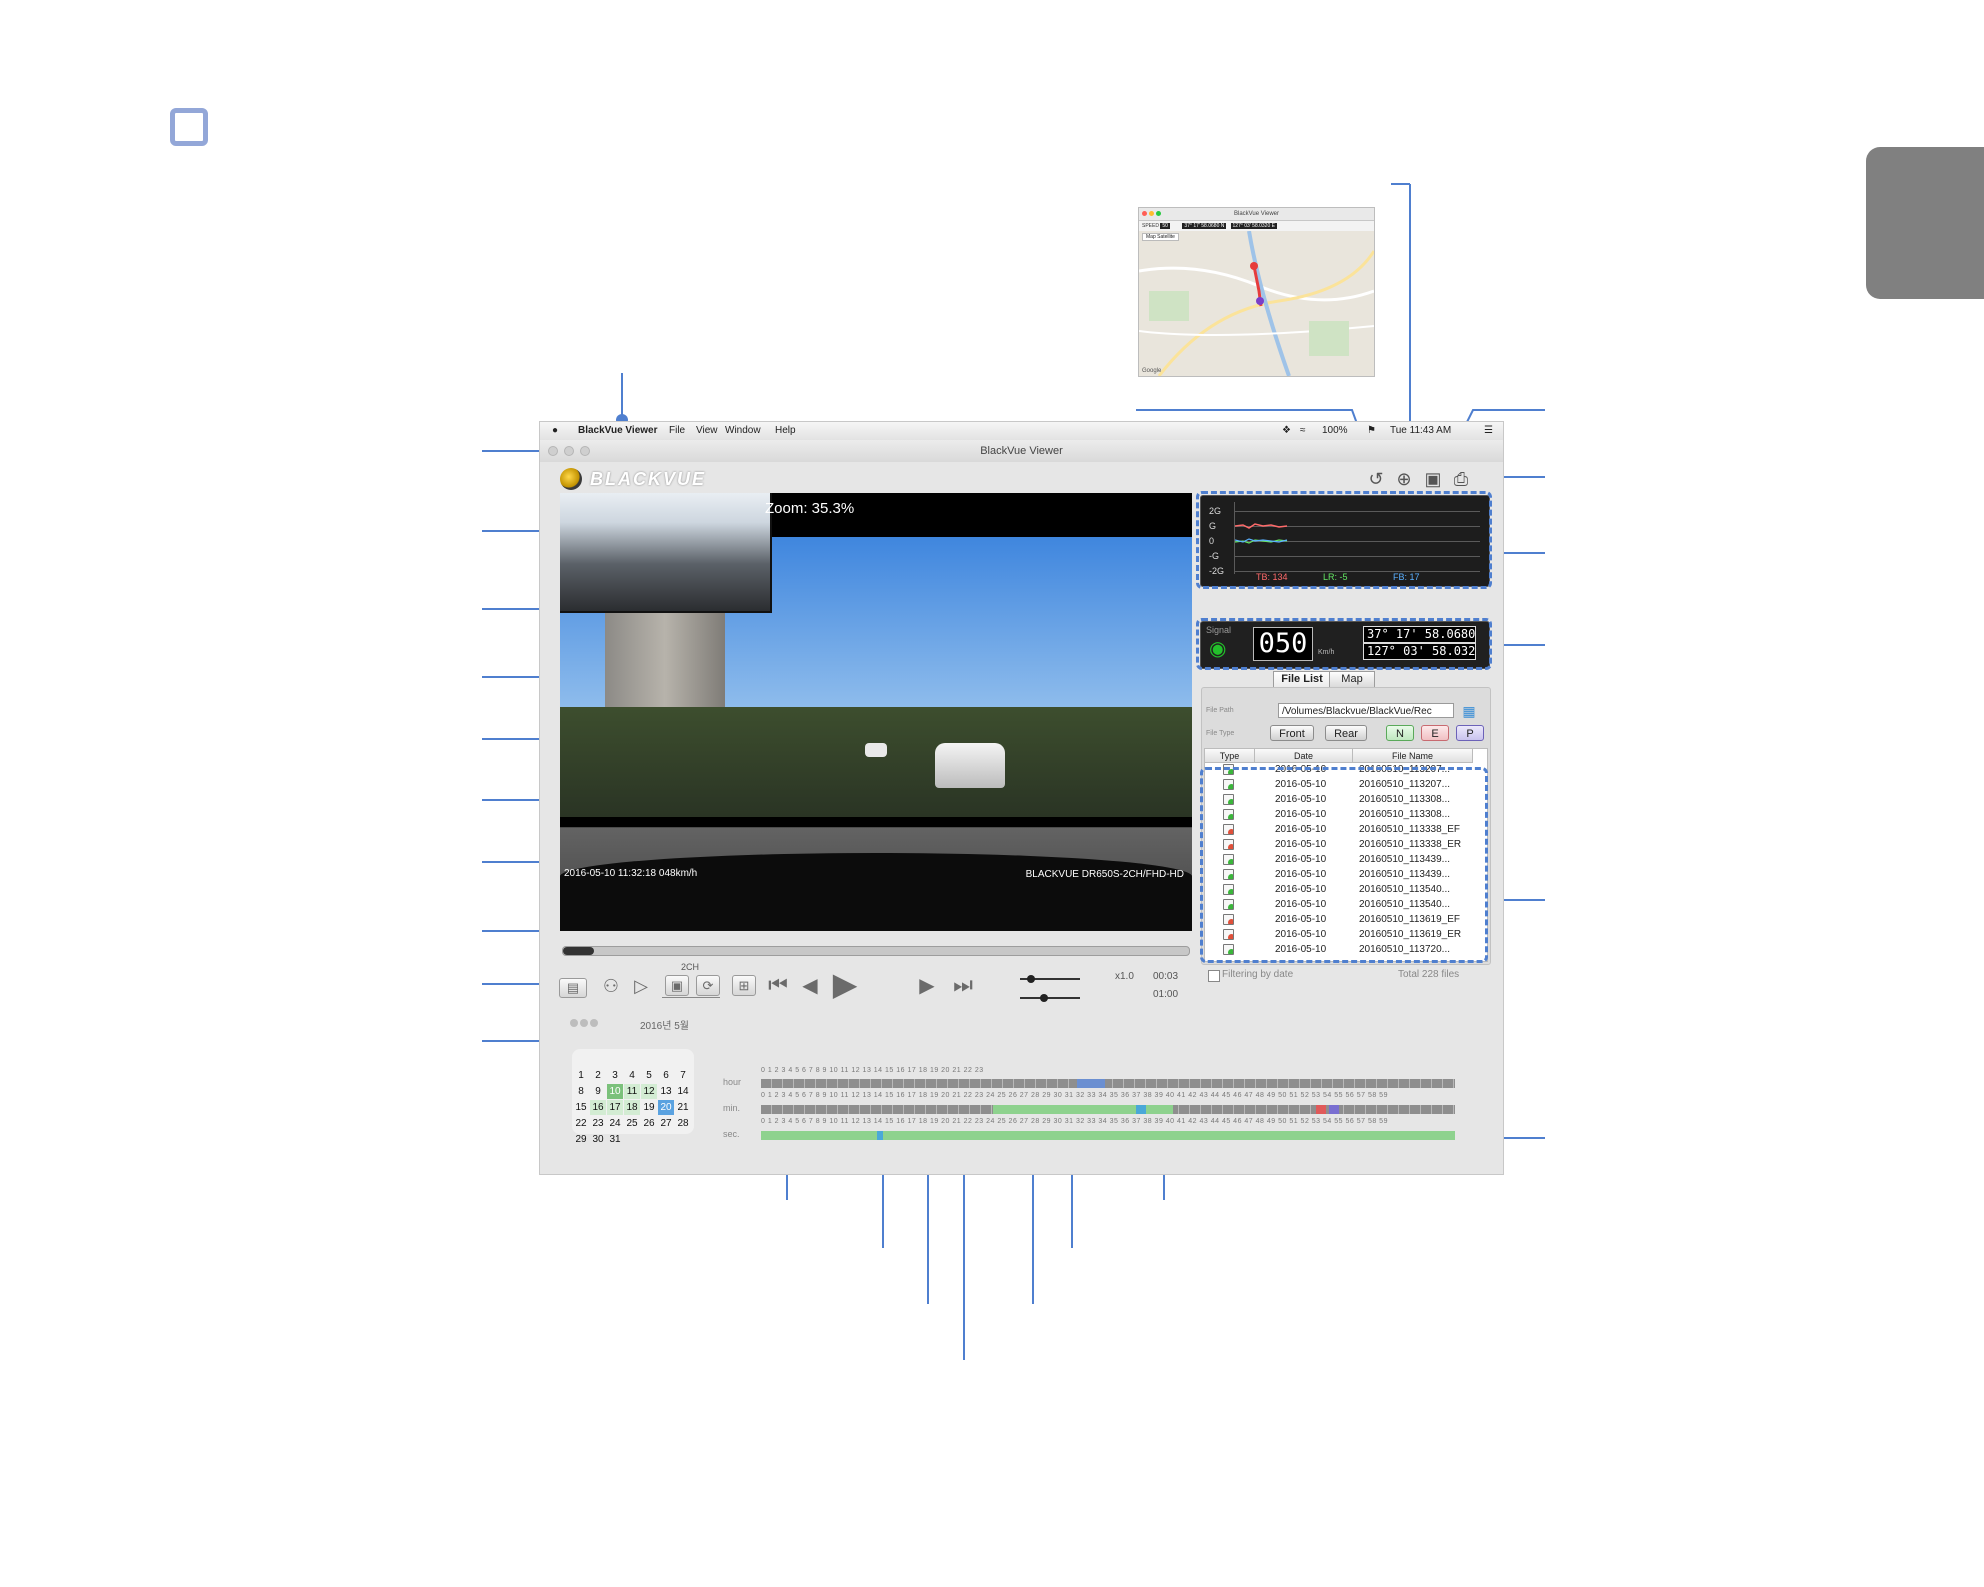  Describe the element at coordinates (581, 1107) in the screenshot. I see `calendar-day: 15` at that location.